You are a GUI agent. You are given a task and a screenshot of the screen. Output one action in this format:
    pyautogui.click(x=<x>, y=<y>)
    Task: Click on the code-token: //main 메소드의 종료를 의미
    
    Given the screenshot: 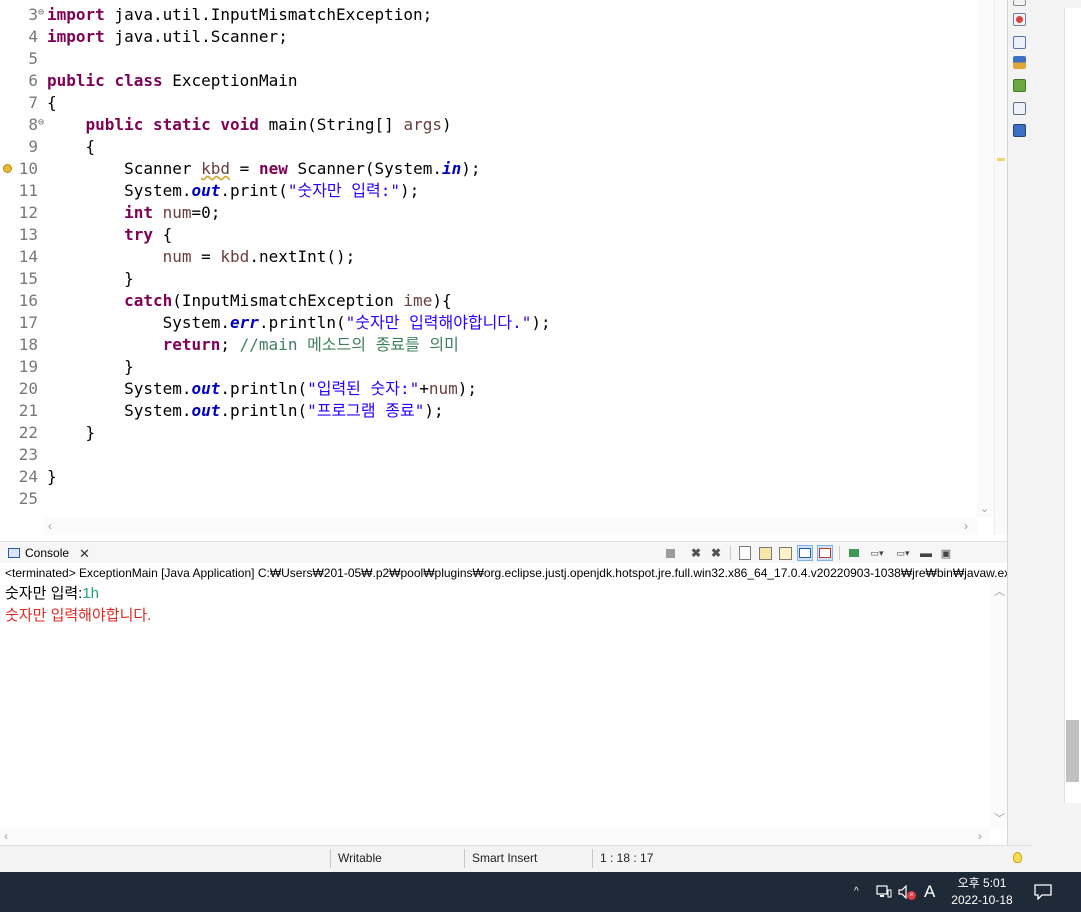 What is the action you would take?
    pyautogui.click(x=349, y=344)
    